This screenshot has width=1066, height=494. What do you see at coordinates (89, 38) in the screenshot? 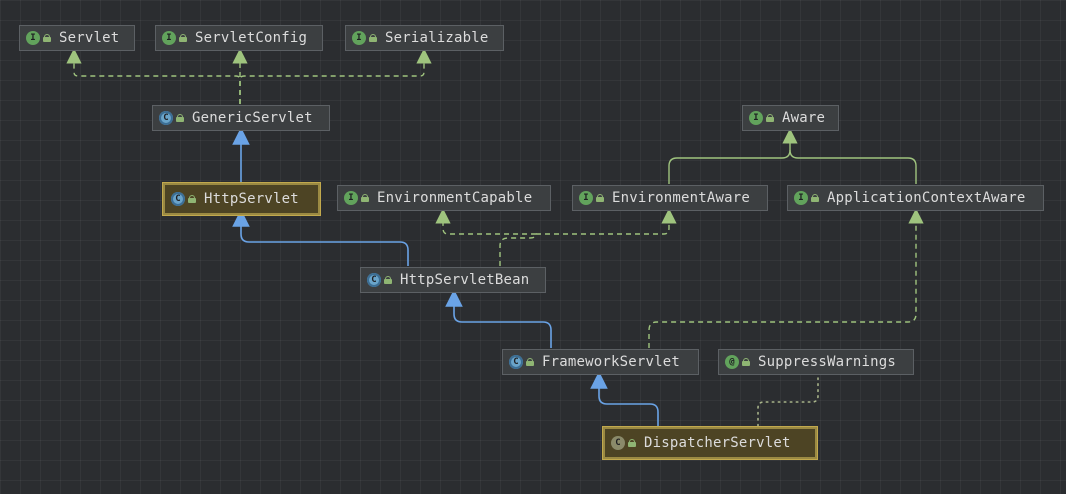
I see `node-label: Servlet` at bounding box center [89, 38].